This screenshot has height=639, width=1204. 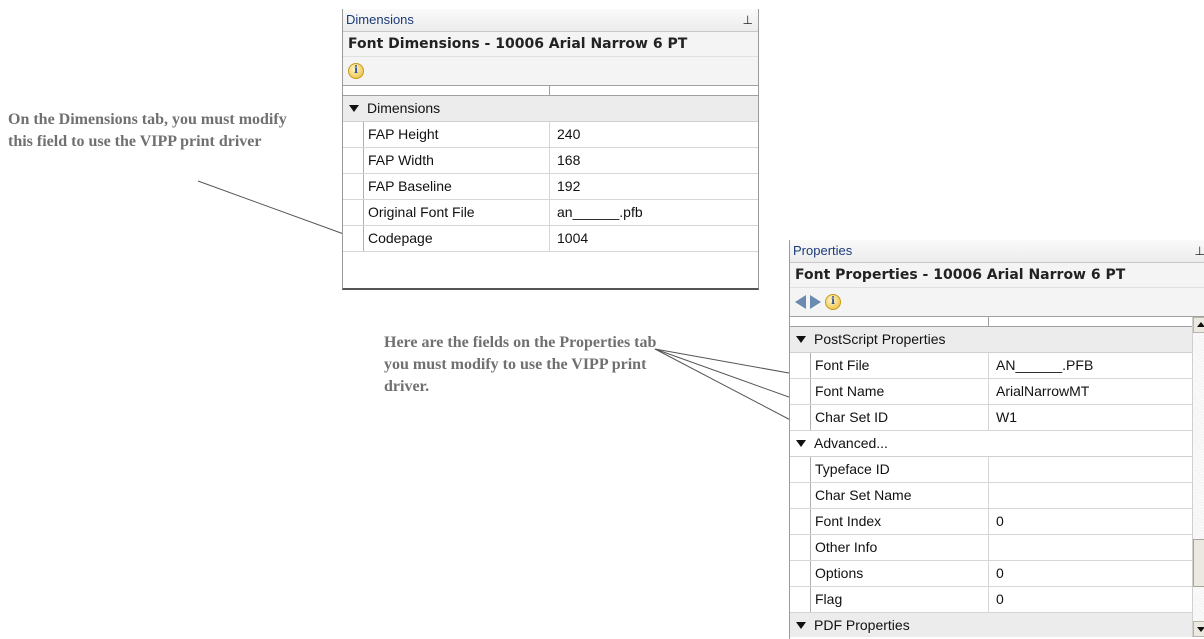 What do you see at coordinates (842, 365) in the screenshot?
I see `property-name: Font File` at bounding box center [842, 365].